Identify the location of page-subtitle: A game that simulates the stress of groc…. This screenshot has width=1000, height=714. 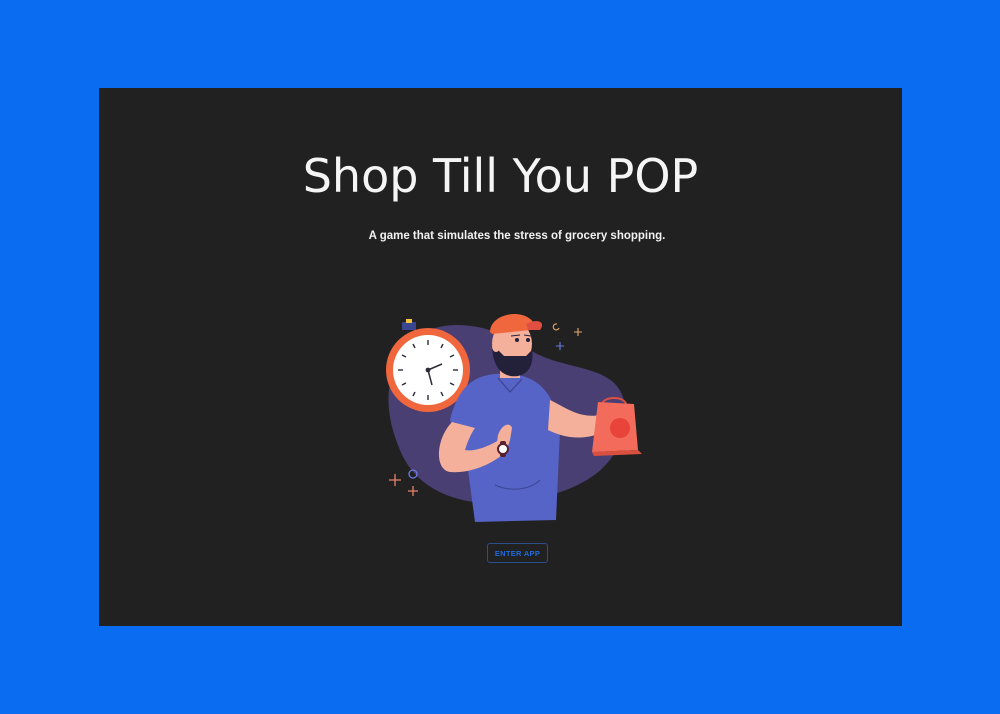
(517, 236).